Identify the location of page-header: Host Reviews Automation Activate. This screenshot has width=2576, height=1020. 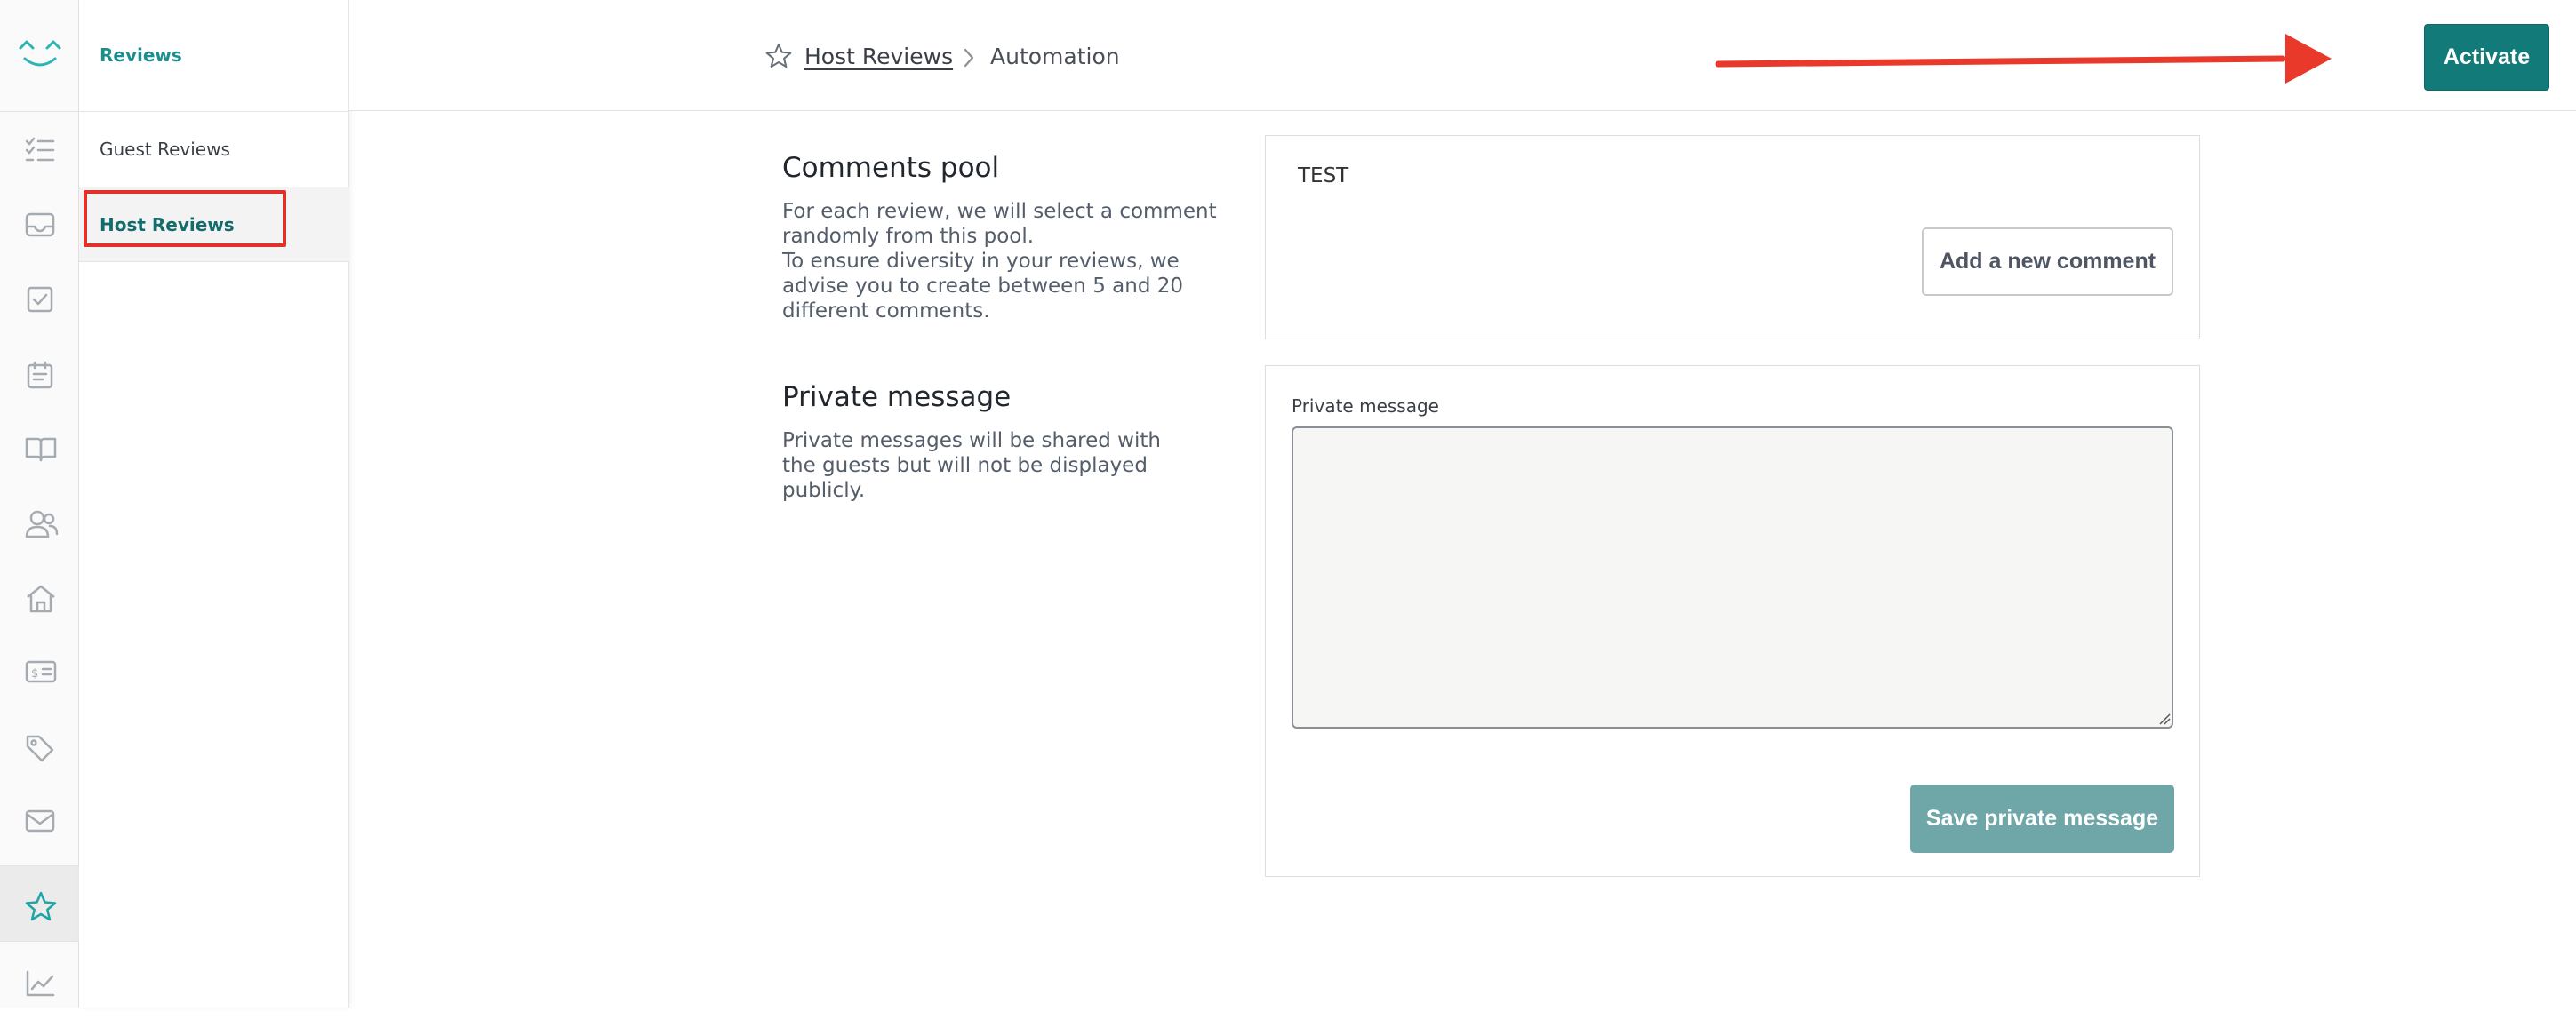
(1462, 55).